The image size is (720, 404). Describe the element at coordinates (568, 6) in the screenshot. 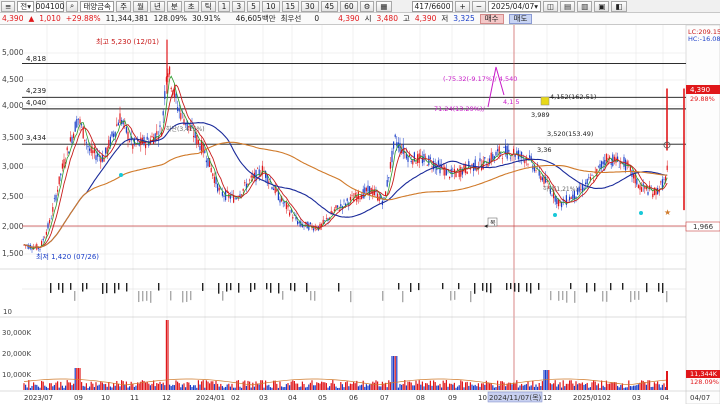

I see `tool-b-icon: ▤` at that location.